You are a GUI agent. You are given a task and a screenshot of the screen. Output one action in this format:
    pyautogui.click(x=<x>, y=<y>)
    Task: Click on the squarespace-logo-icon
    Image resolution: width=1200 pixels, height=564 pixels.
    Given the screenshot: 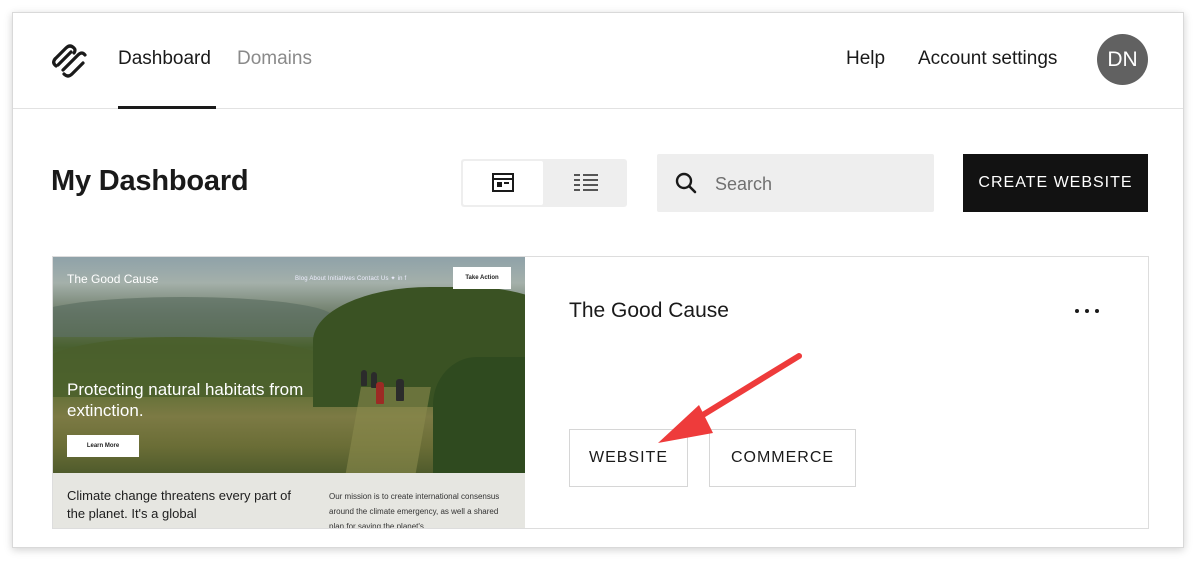 What is the action you would take?
    pyautogui.click(x=69, y=61)
    